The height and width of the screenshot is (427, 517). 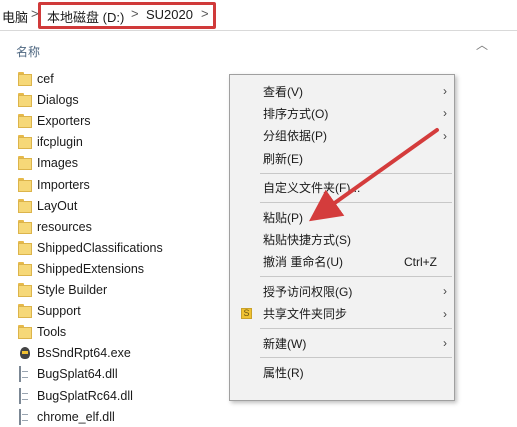 What do you see at coordinates (77, 374) in the screenshot?
I see `file-name: BugSplat64.dll` at bounding box center [77, 374].